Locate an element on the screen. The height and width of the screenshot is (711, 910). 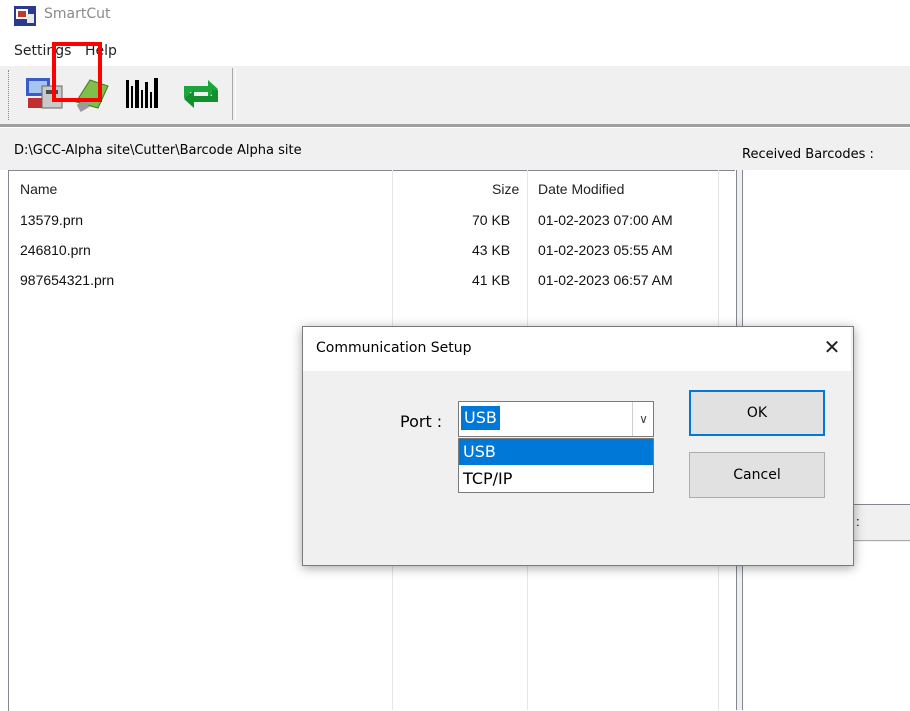
file-date: 01-02-2023 05:55 AM is located at coordinates (605, 250).